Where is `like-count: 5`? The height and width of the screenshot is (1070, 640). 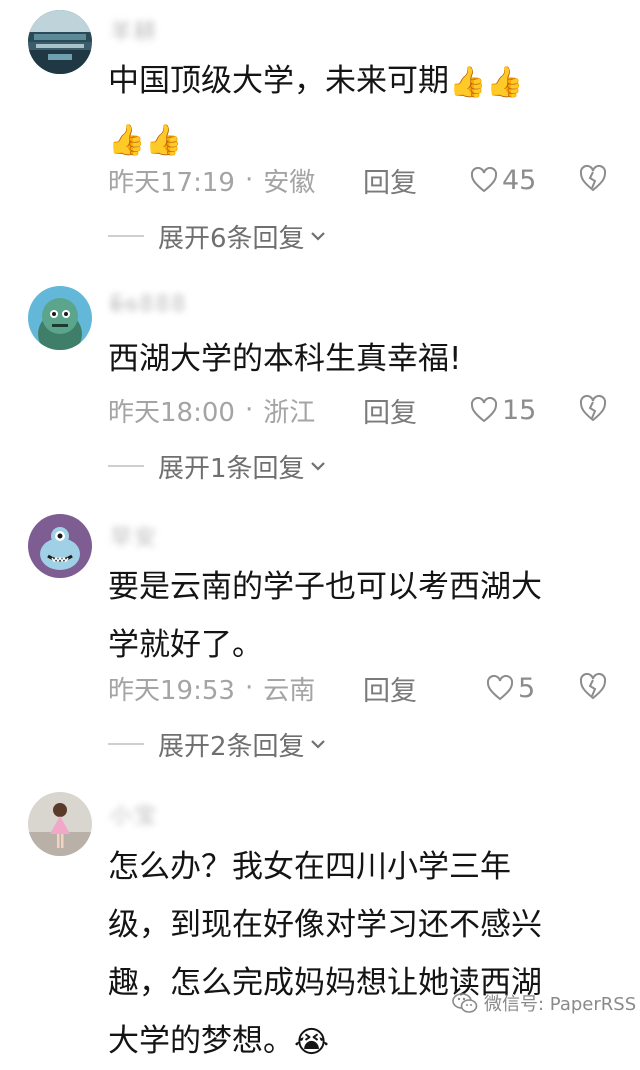 like-count: 5 is located at coordinates (527, 688).